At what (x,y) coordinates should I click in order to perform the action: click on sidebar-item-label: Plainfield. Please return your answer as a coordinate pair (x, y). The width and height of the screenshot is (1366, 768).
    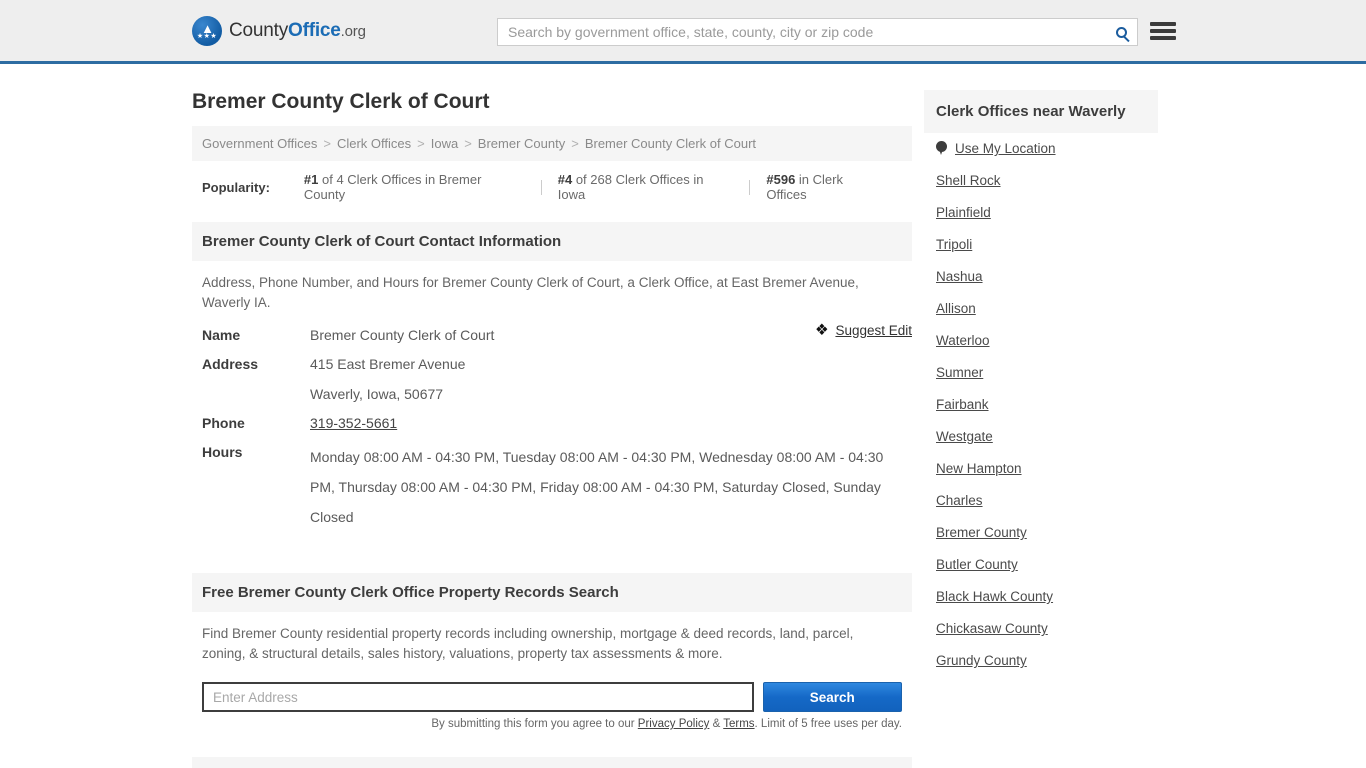
    Looking at the image, I should click on (963, 212).